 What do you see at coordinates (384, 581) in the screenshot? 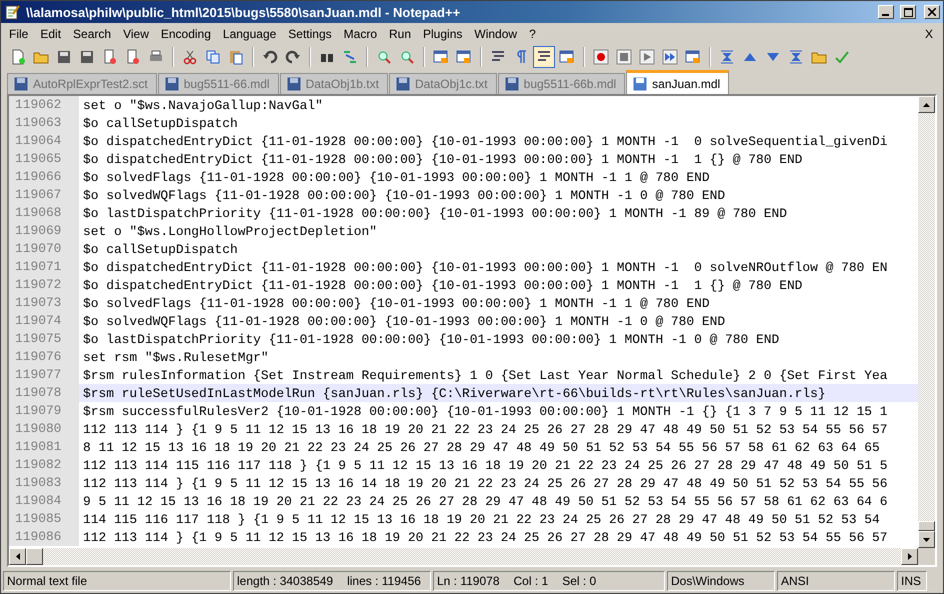
I see `lines-label: lines : 119456` at bounding box center [384, 581].